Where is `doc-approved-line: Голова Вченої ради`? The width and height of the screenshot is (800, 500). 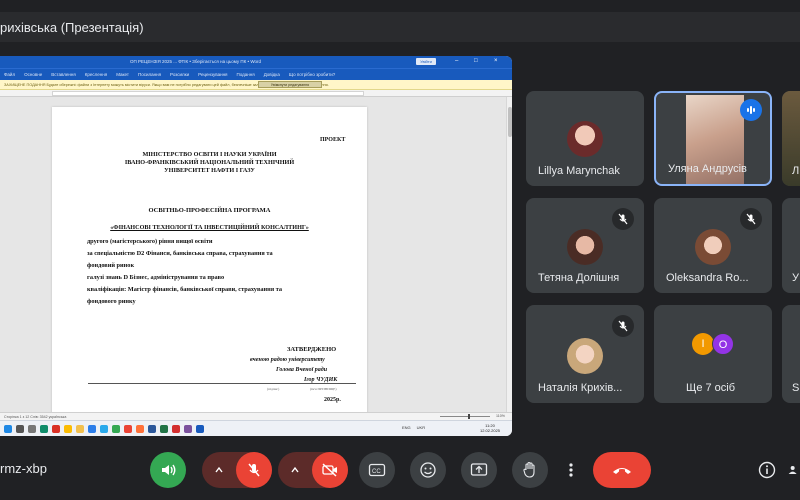
doc-approved-line: Голова Вченої ради is located at coordinates (302, 370).